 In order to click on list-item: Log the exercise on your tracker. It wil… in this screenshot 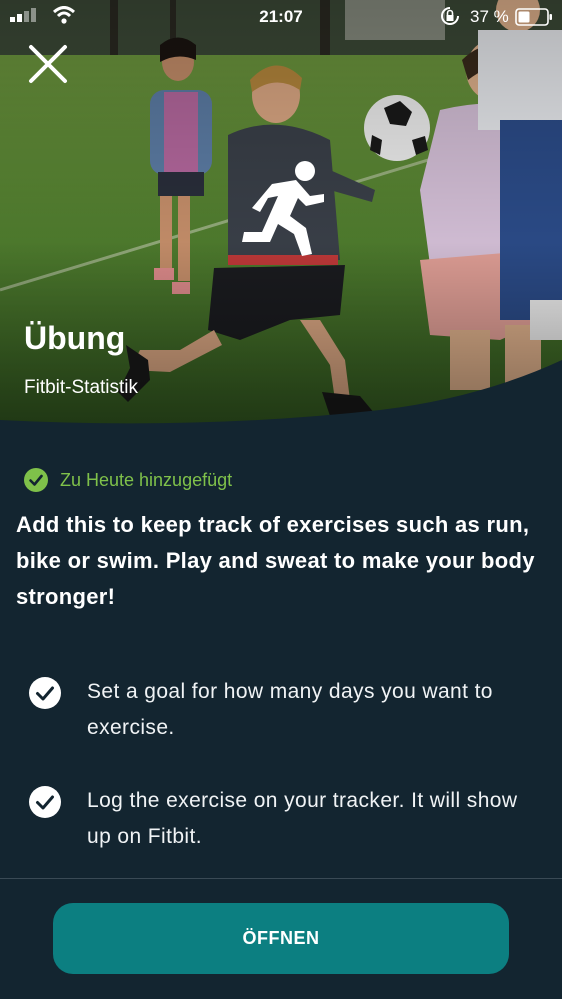, I will do `click(283, 819)`.